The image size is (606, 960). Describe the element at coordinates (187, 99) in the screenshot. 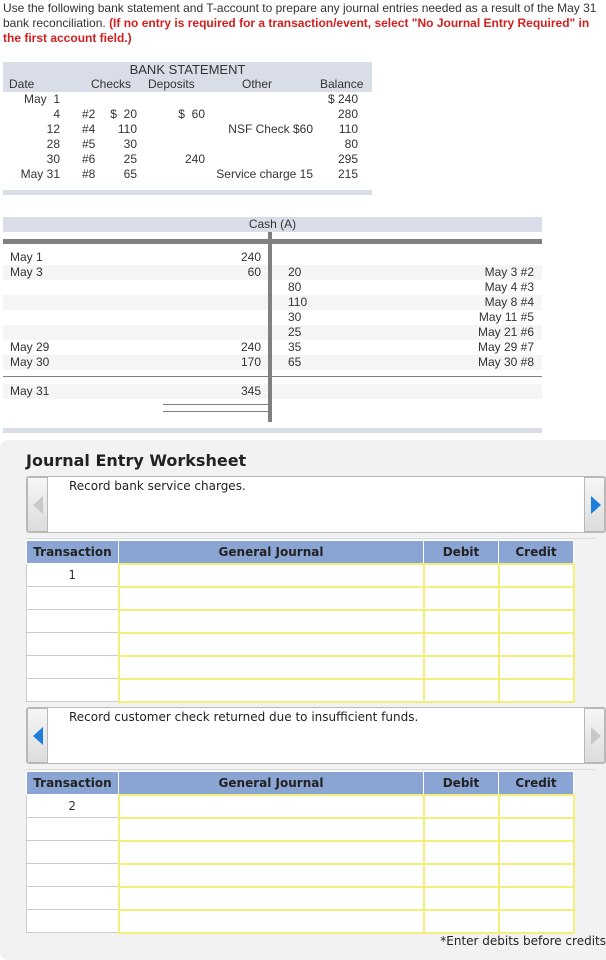

I see `bank-row: May 1 $ 240` at that location.